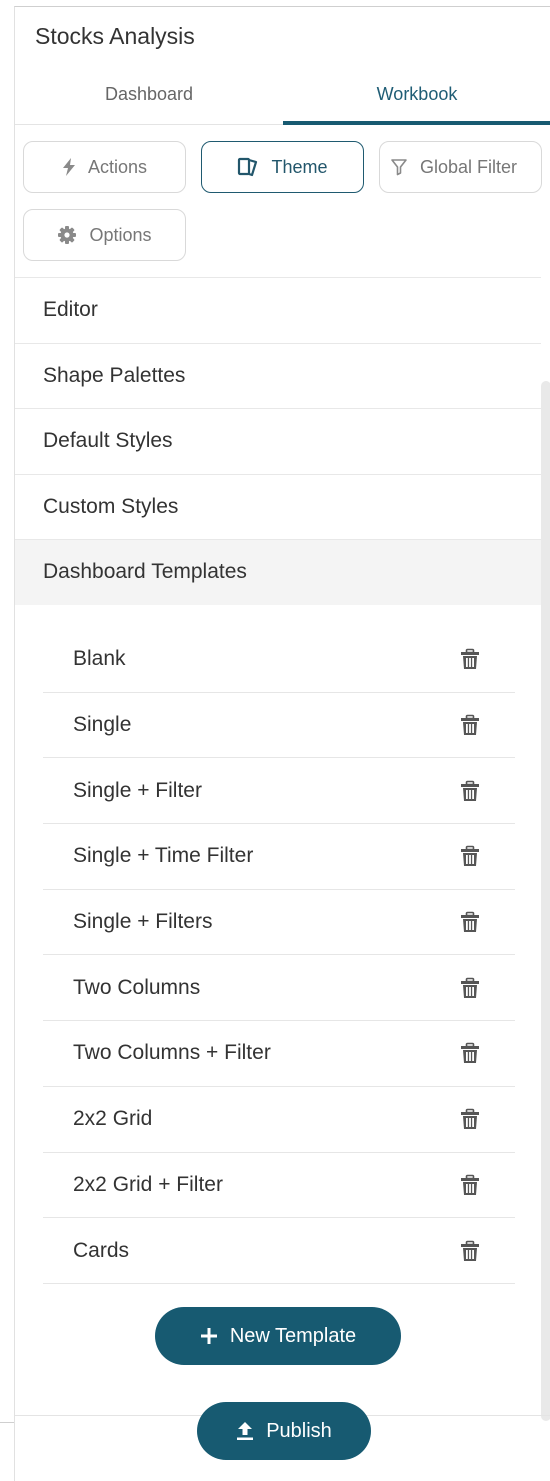 The height and width of the screenshot is (1481, 550). I want to click on publish-label: Publish, so click(299, 1430).